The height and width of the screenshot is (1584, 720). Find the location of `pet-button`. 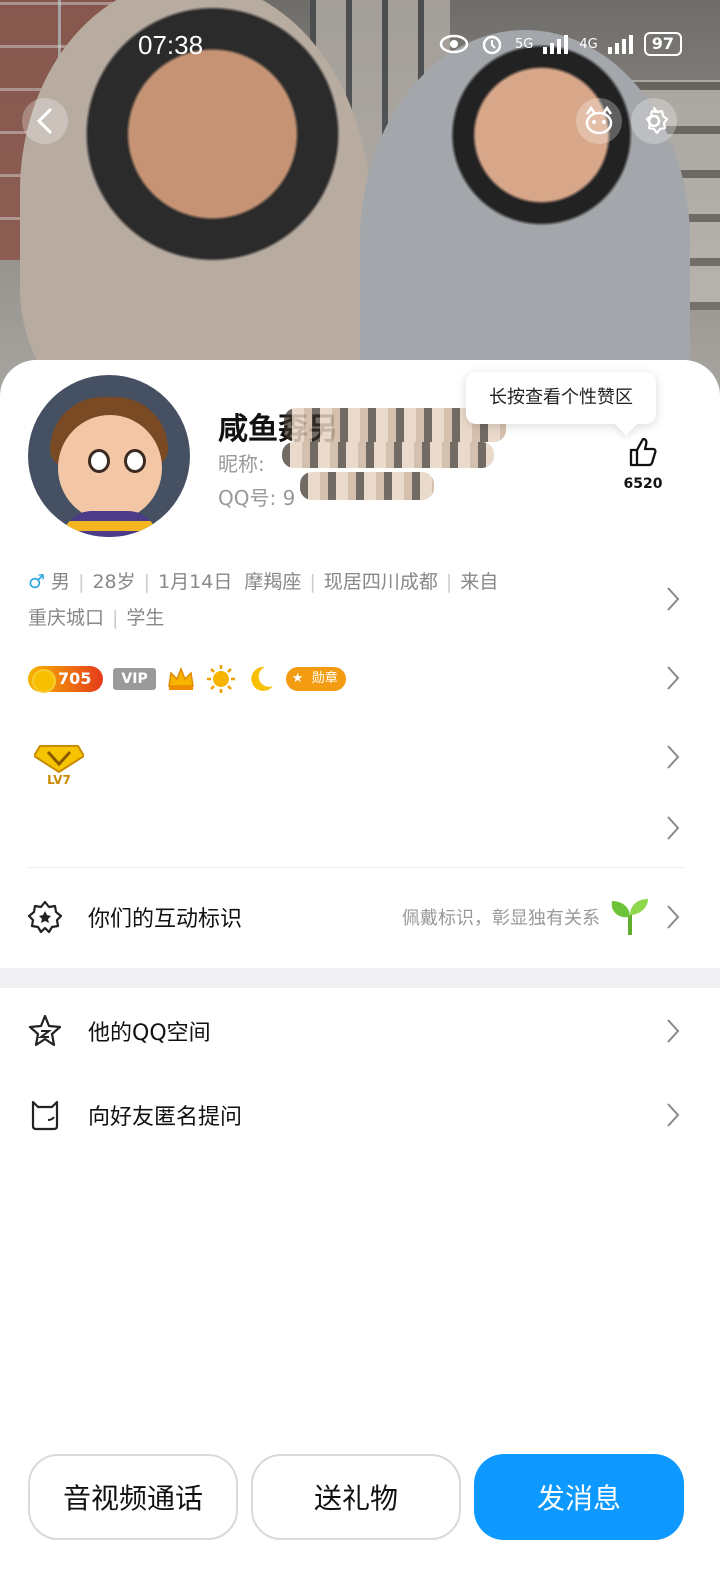

pet-button is located at coordinates (599, 121).